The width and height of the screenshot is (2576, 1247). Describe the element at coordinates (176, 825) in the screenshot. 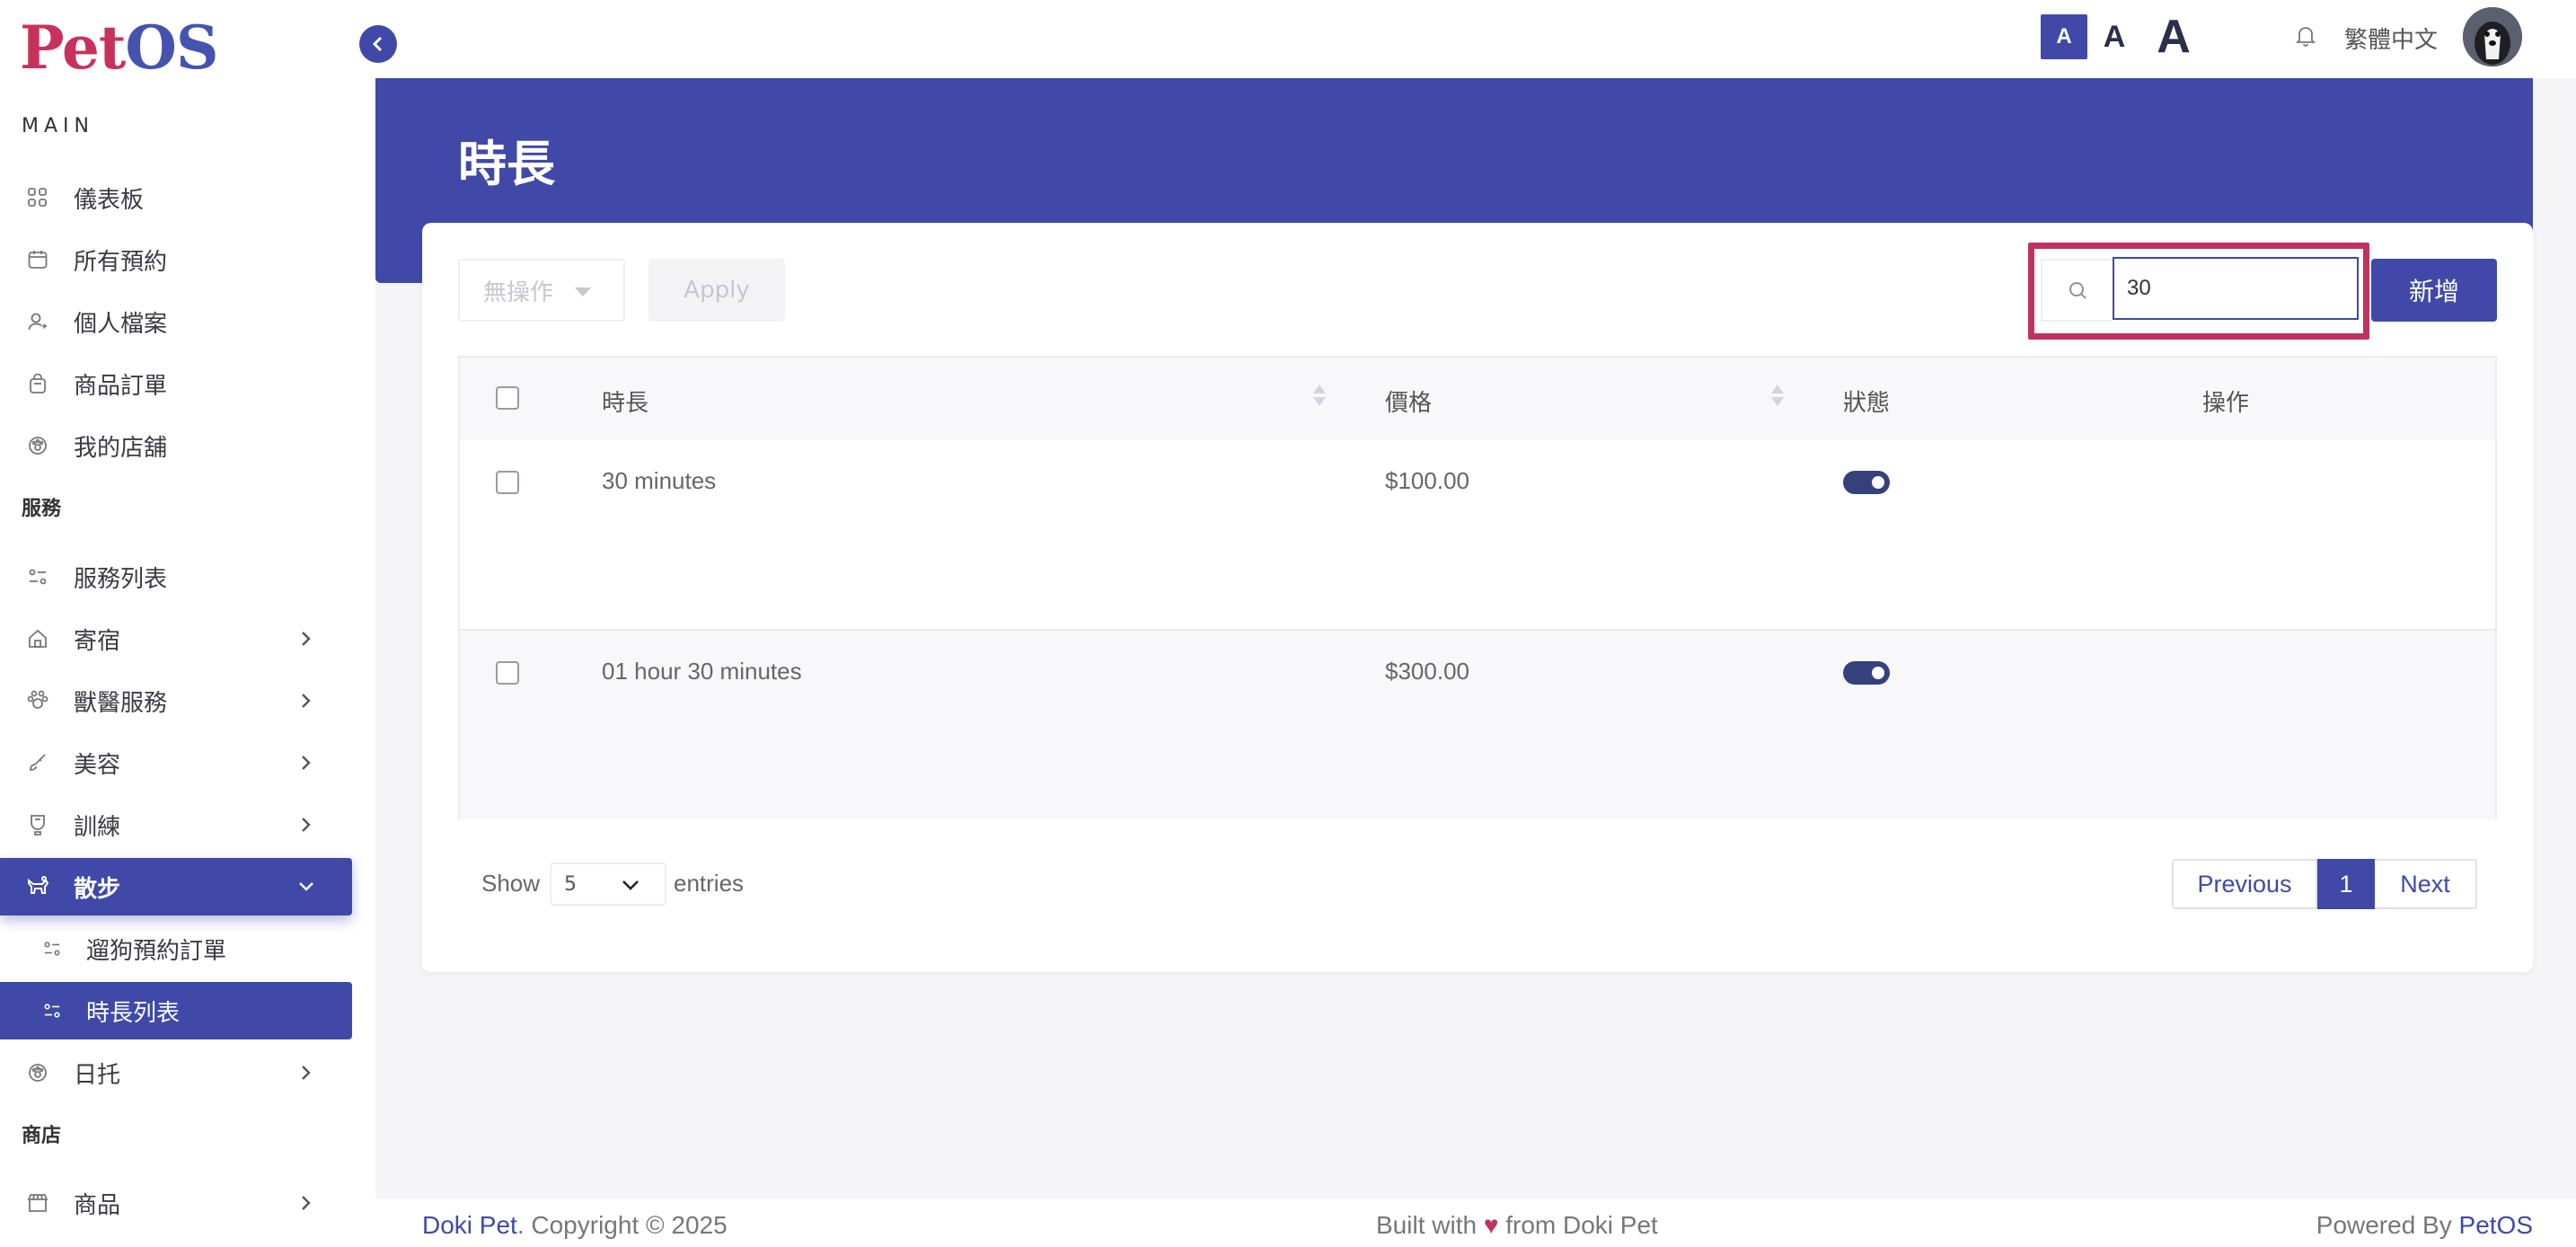

I see `sidebar-item-training: 訓練` at that location.